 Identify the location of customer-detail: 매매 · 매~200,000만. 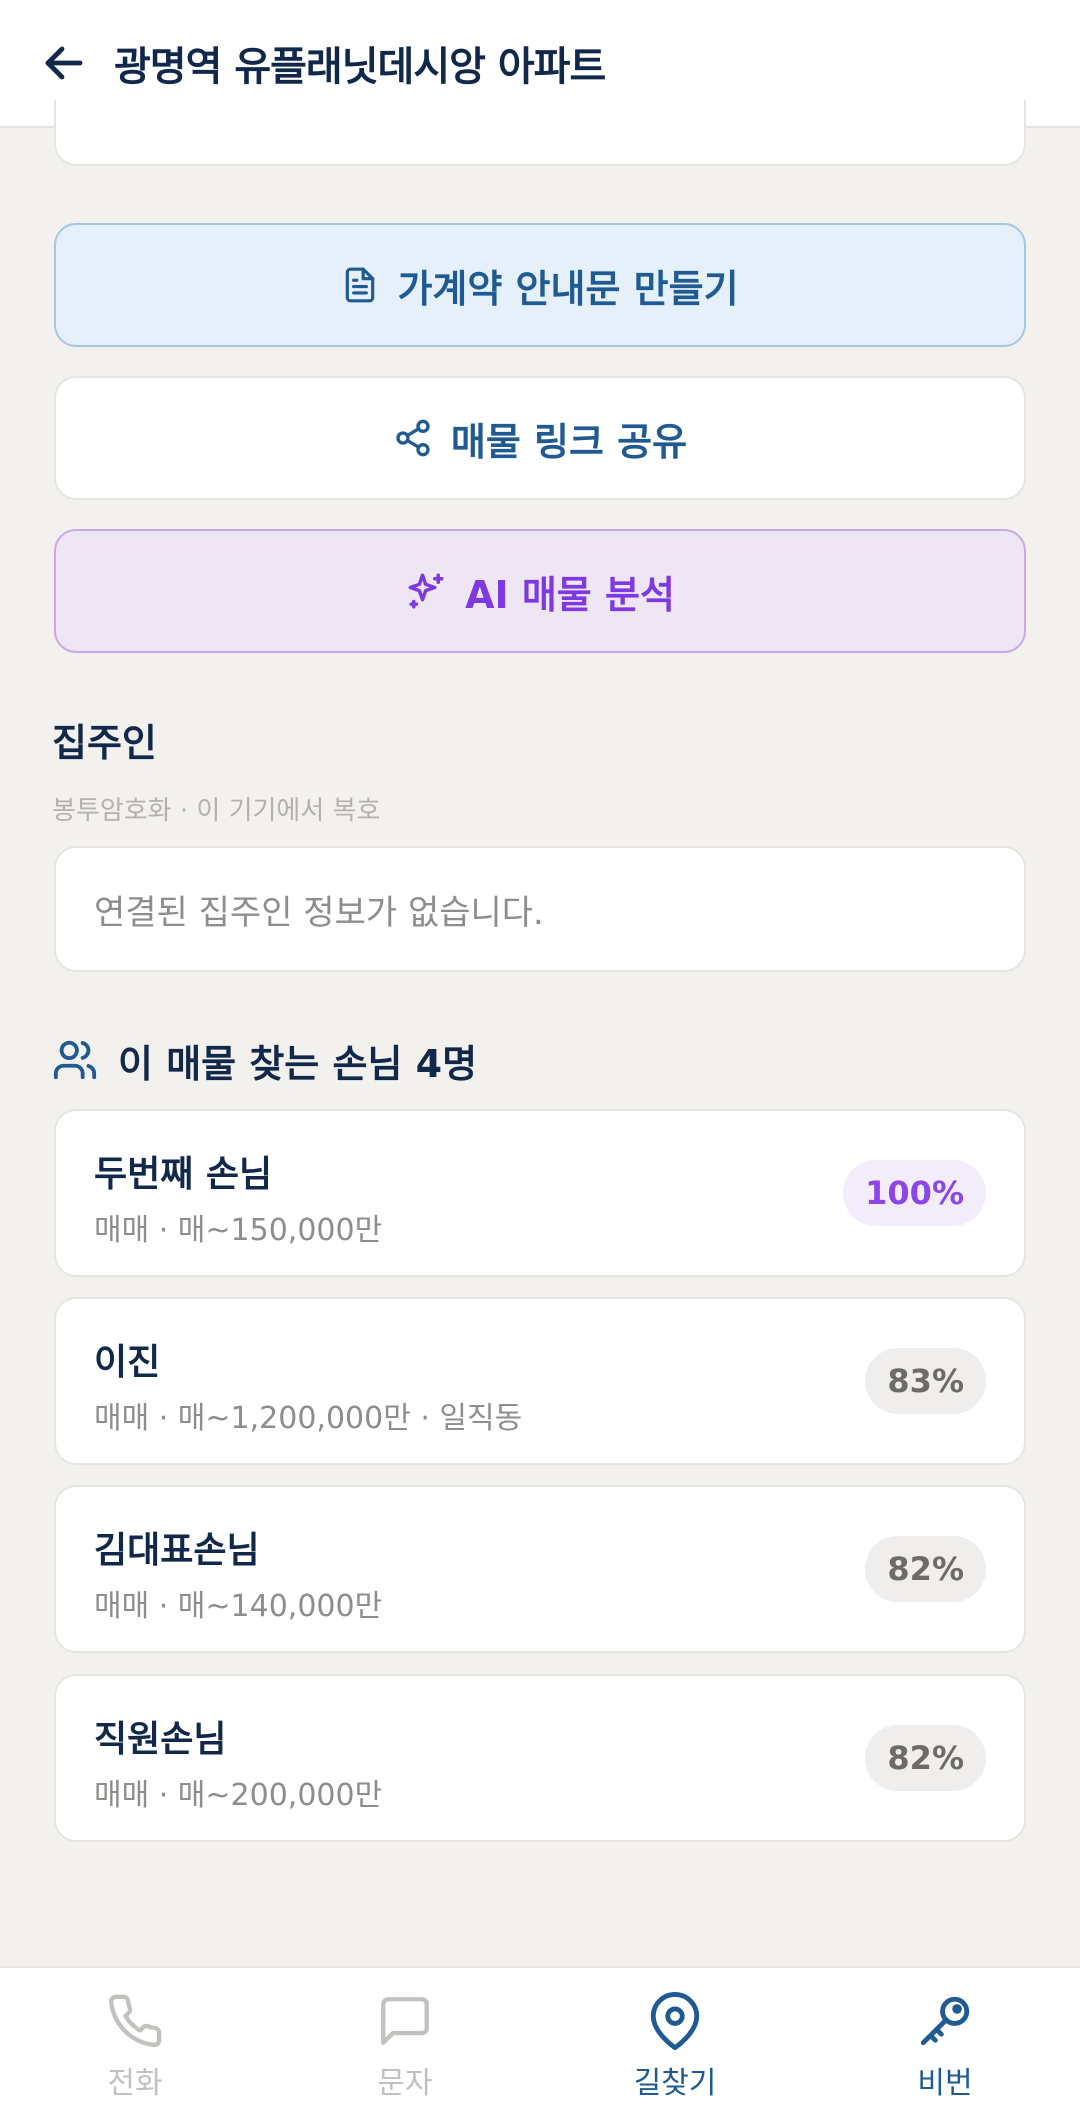
(238, 1795).